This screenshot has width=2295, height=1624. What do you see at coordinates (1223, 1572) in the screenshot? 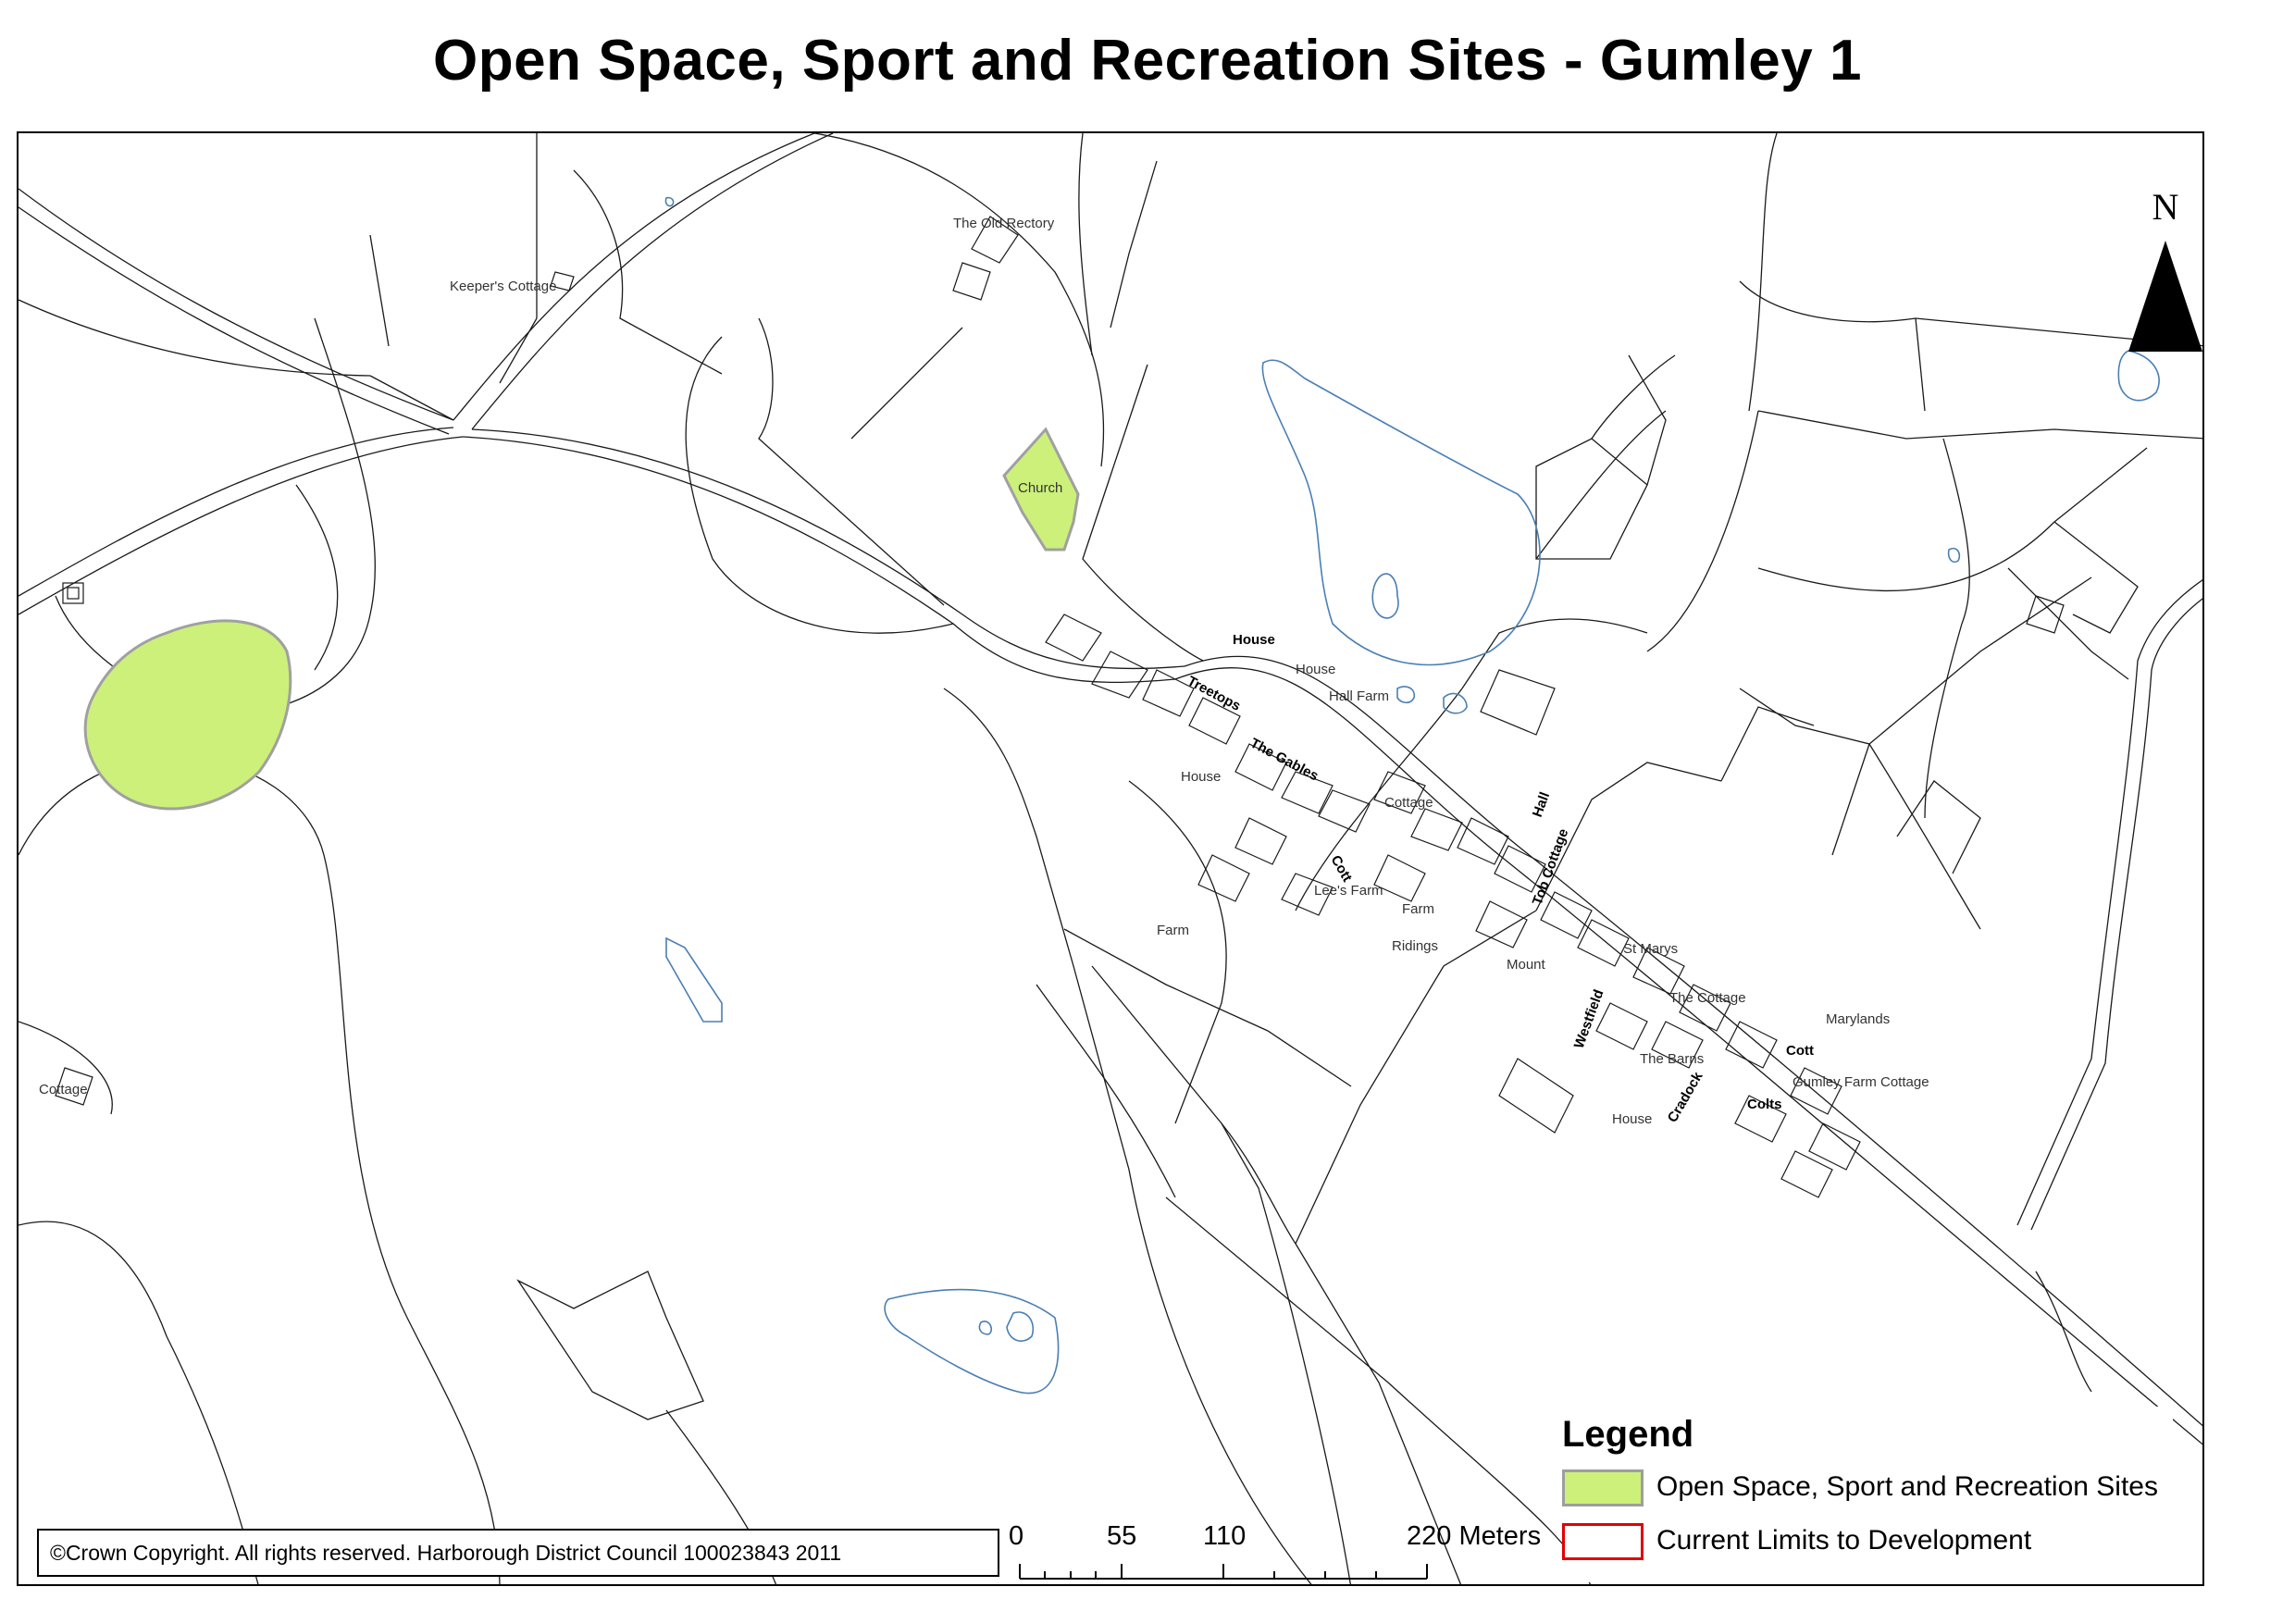
I see `scale-bar-ticks` at bounding box center [1223, 1572].